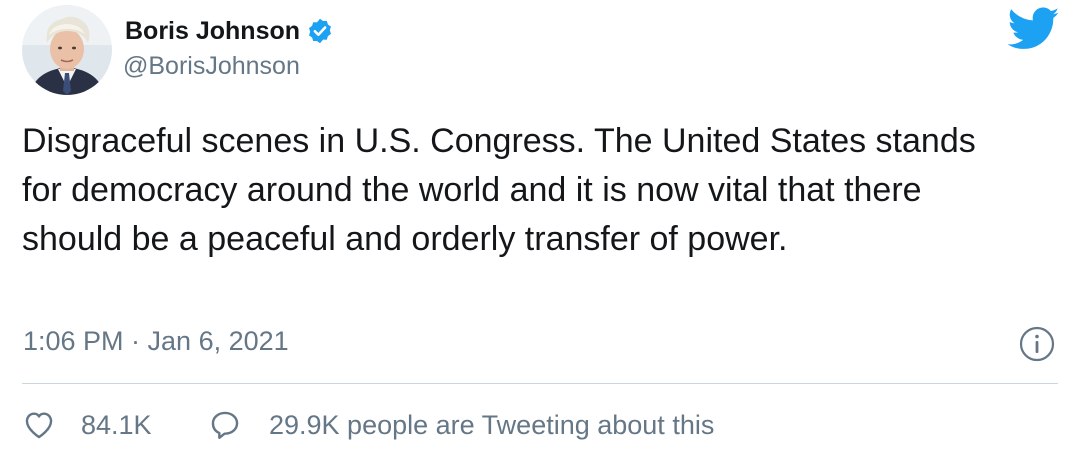  I want to click on like-button: 84.1K, so click(87, 425).